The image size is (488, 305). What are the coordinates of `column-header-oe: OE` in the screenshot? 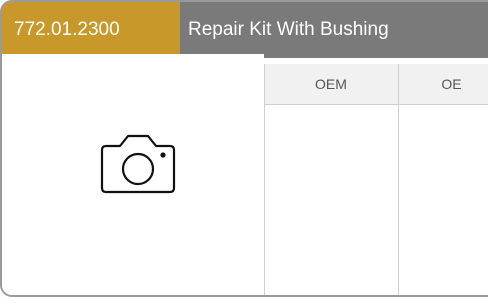 It's located at (443, 84).